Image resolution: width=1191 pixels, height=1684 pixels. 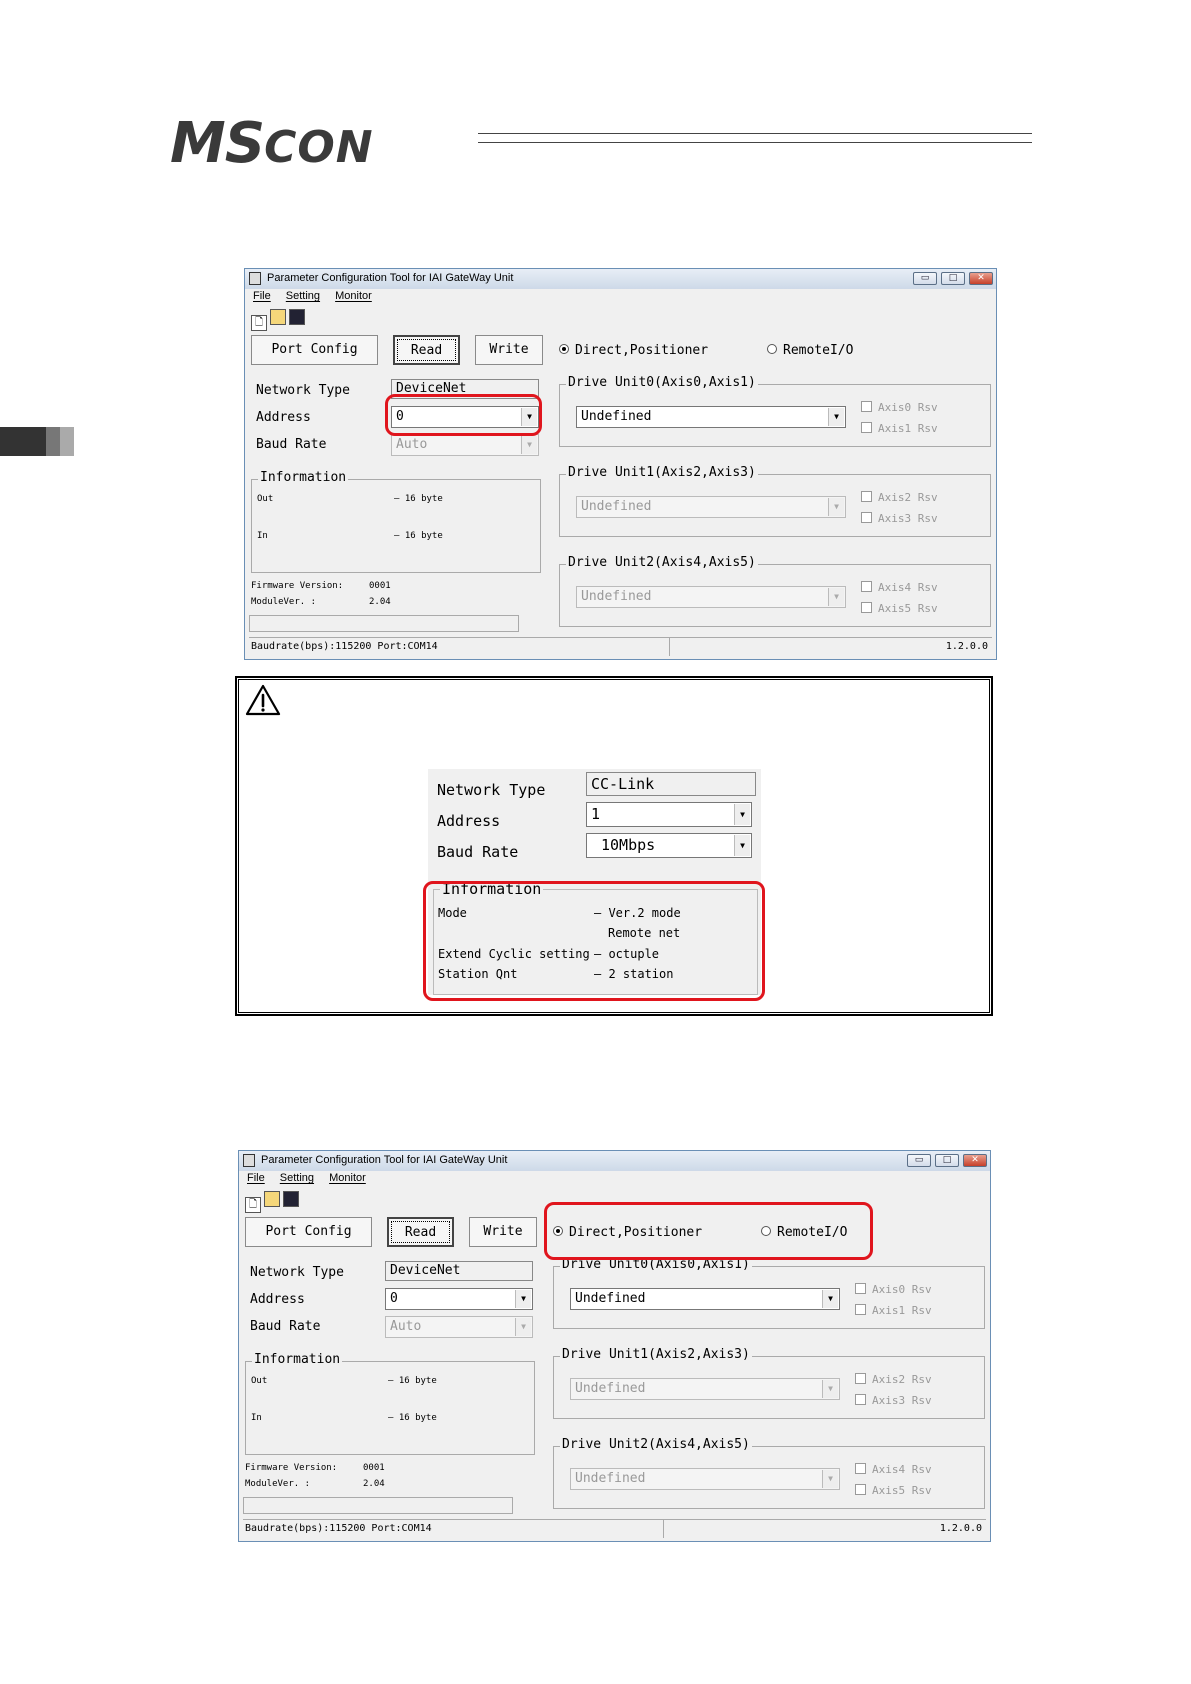 What do you see at coordinates (263, 700) in the screenshot?
I see `warning-icon` at bounding box center [263, 700].